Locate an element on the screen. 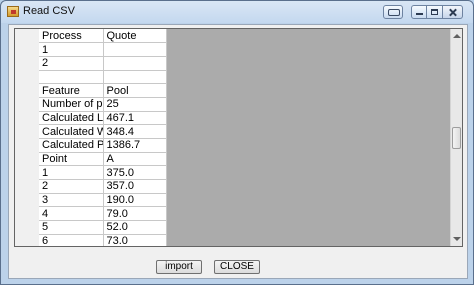 The image size is (474, 285). process-cell: Calculated Width is located at coordinates (71, 131).